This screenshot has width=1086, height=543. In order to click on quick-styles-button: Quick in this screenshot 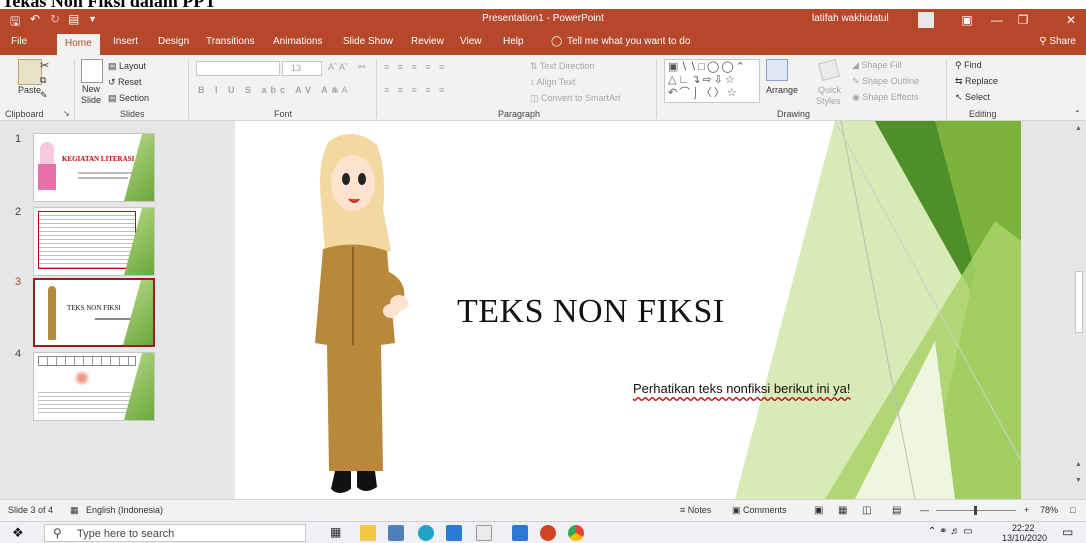, I will do `click(829, 90)`.